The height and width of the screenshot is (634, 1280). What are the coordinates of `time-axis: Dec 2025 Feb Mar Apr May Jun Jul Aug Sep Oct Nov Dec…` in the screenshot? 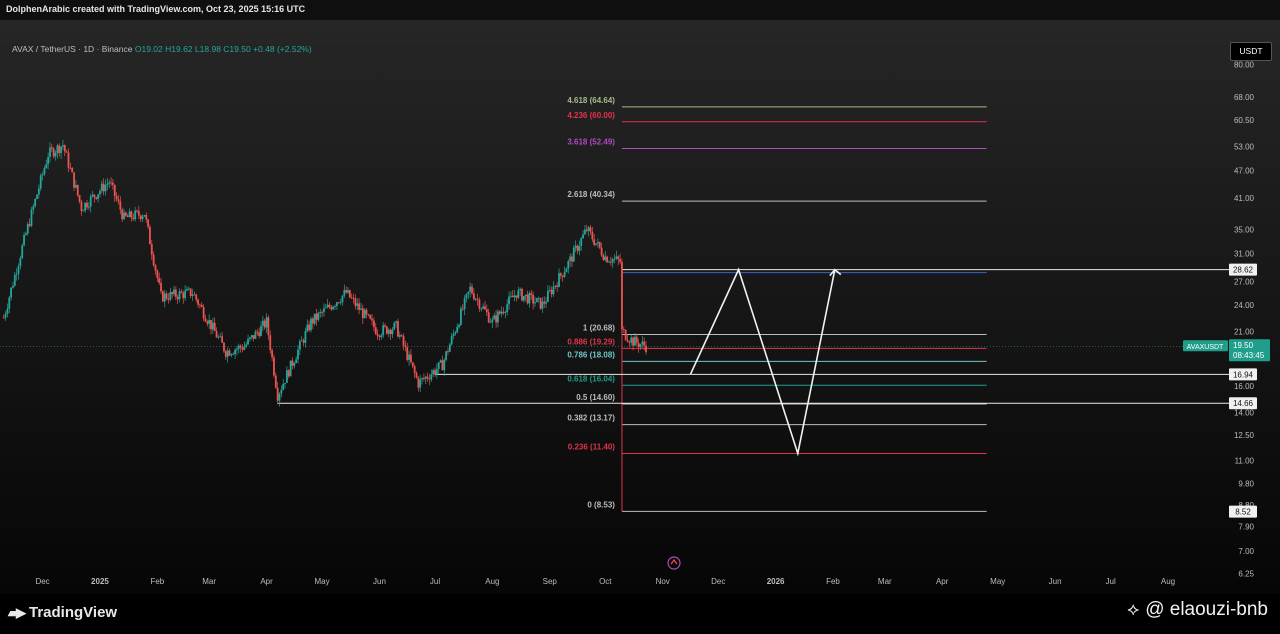 It's located at (605, 581).